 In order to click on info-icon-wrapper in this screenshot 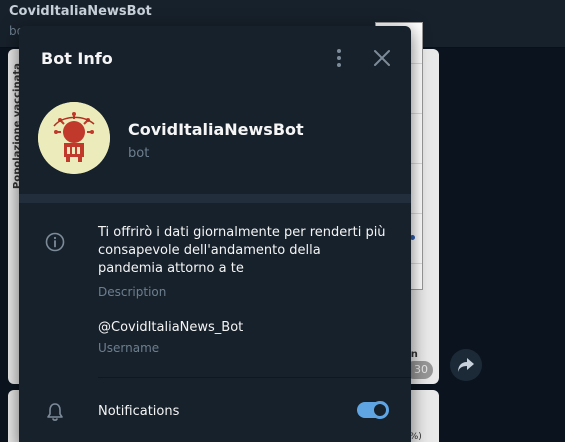, I will do `click(55, 242)`.